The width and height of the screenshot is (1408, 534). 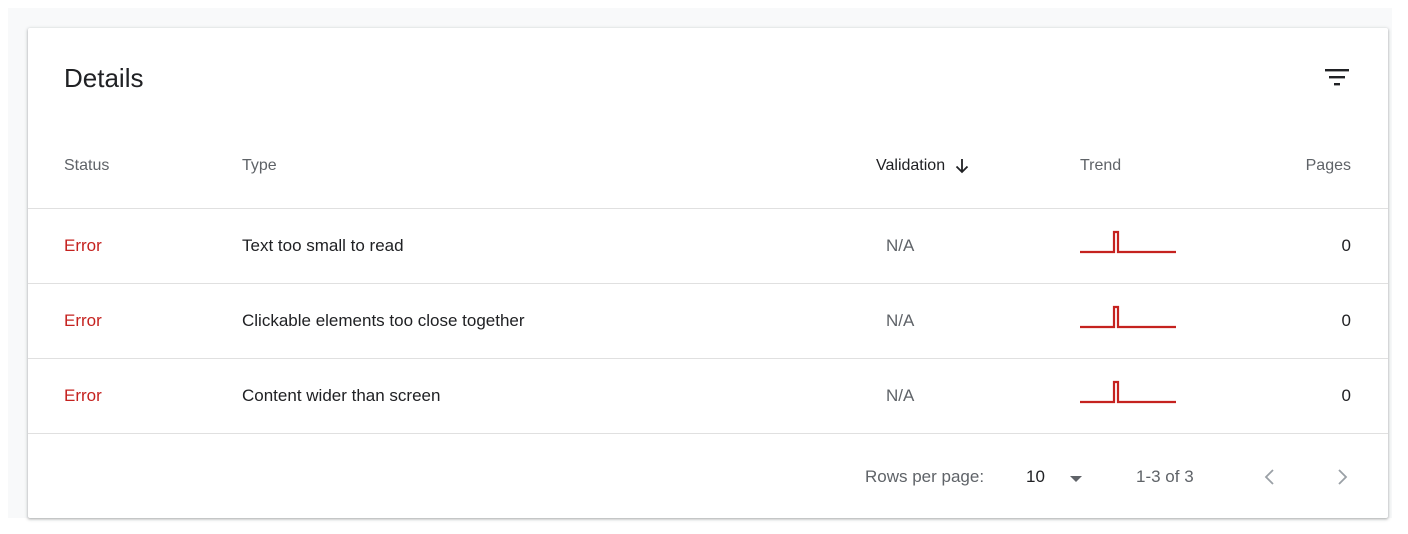 I want to click on type-cell: Text too small to read, so click(x=323, y=245).